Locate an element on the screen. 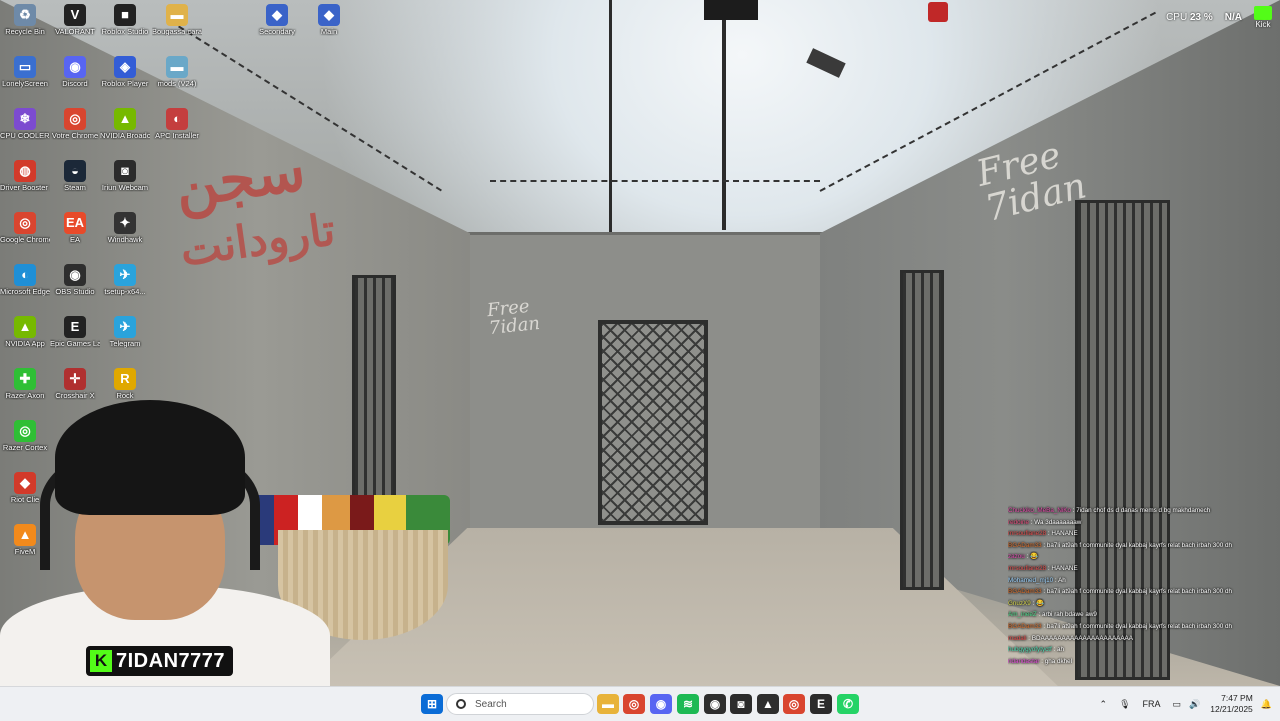 The height and width of the screenshot is (721, 1280). desktop-icon: ◒ Steam is located at coordinates (75, 176).